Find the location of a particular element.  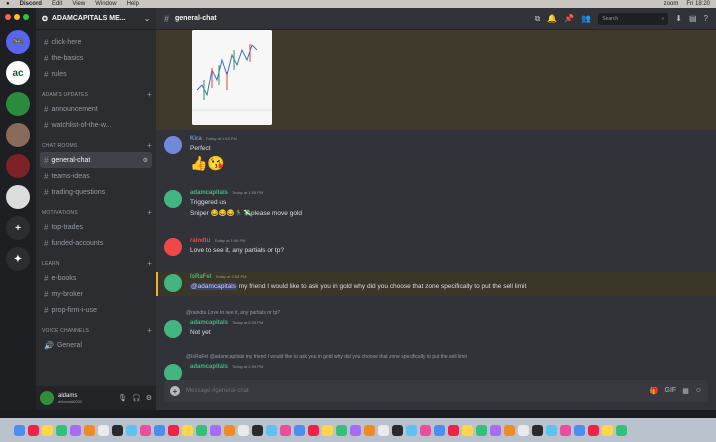

gear-icon: ⚙ is located at coordinates (149, 398).